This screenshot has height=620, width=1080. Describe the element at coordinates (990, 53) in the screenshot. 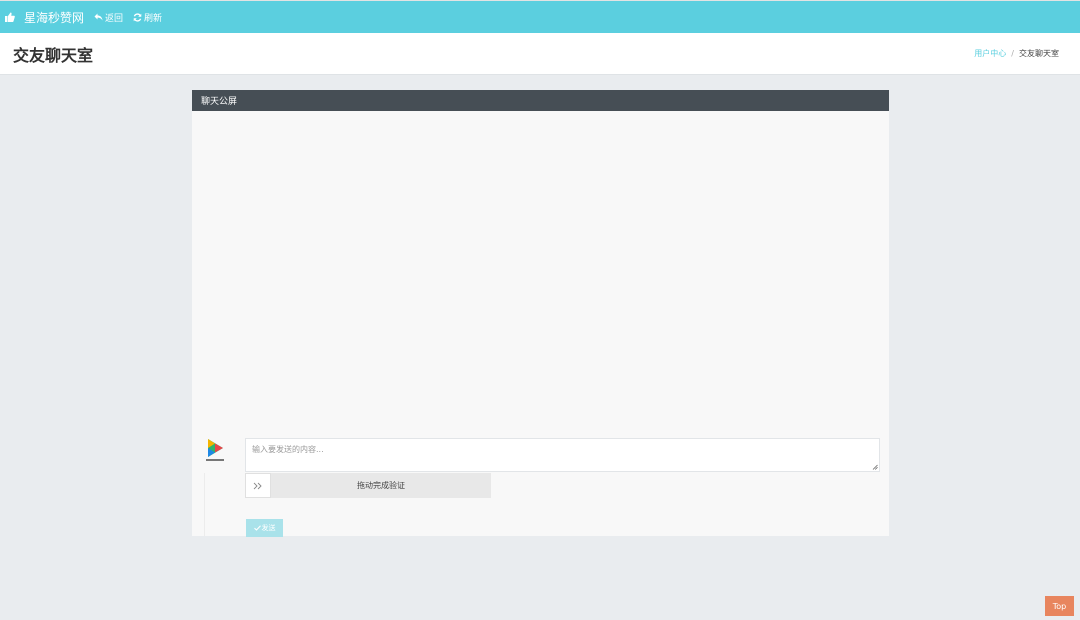

I see `breadcrumb-home: 用户中心` at that location.